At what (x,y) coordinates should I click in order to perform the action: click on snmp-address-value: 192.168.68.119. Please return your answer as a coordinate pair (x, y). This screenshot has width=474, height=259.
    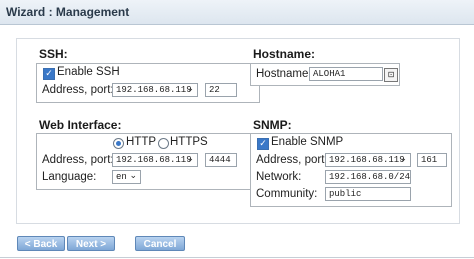
    Looking at the image, I should click on (367, 160).